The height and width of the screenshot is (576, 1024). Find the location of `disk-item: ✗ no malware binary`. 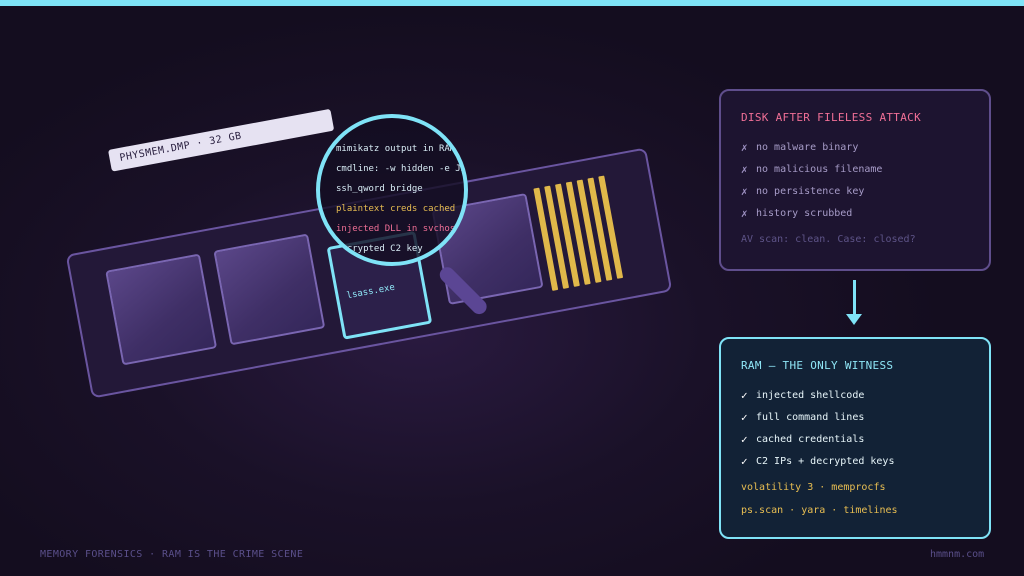

disk-item: ✗ no malware binary is located at coordinates (855, 147).